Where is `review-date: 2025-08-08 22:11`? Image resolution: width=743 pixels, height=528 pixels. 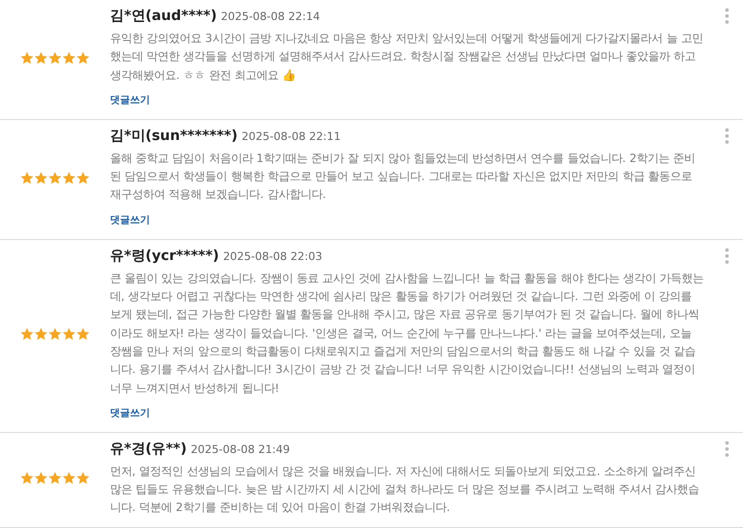
review-date: 2025-08-08 22:11 is located at coordinates (291, 136).